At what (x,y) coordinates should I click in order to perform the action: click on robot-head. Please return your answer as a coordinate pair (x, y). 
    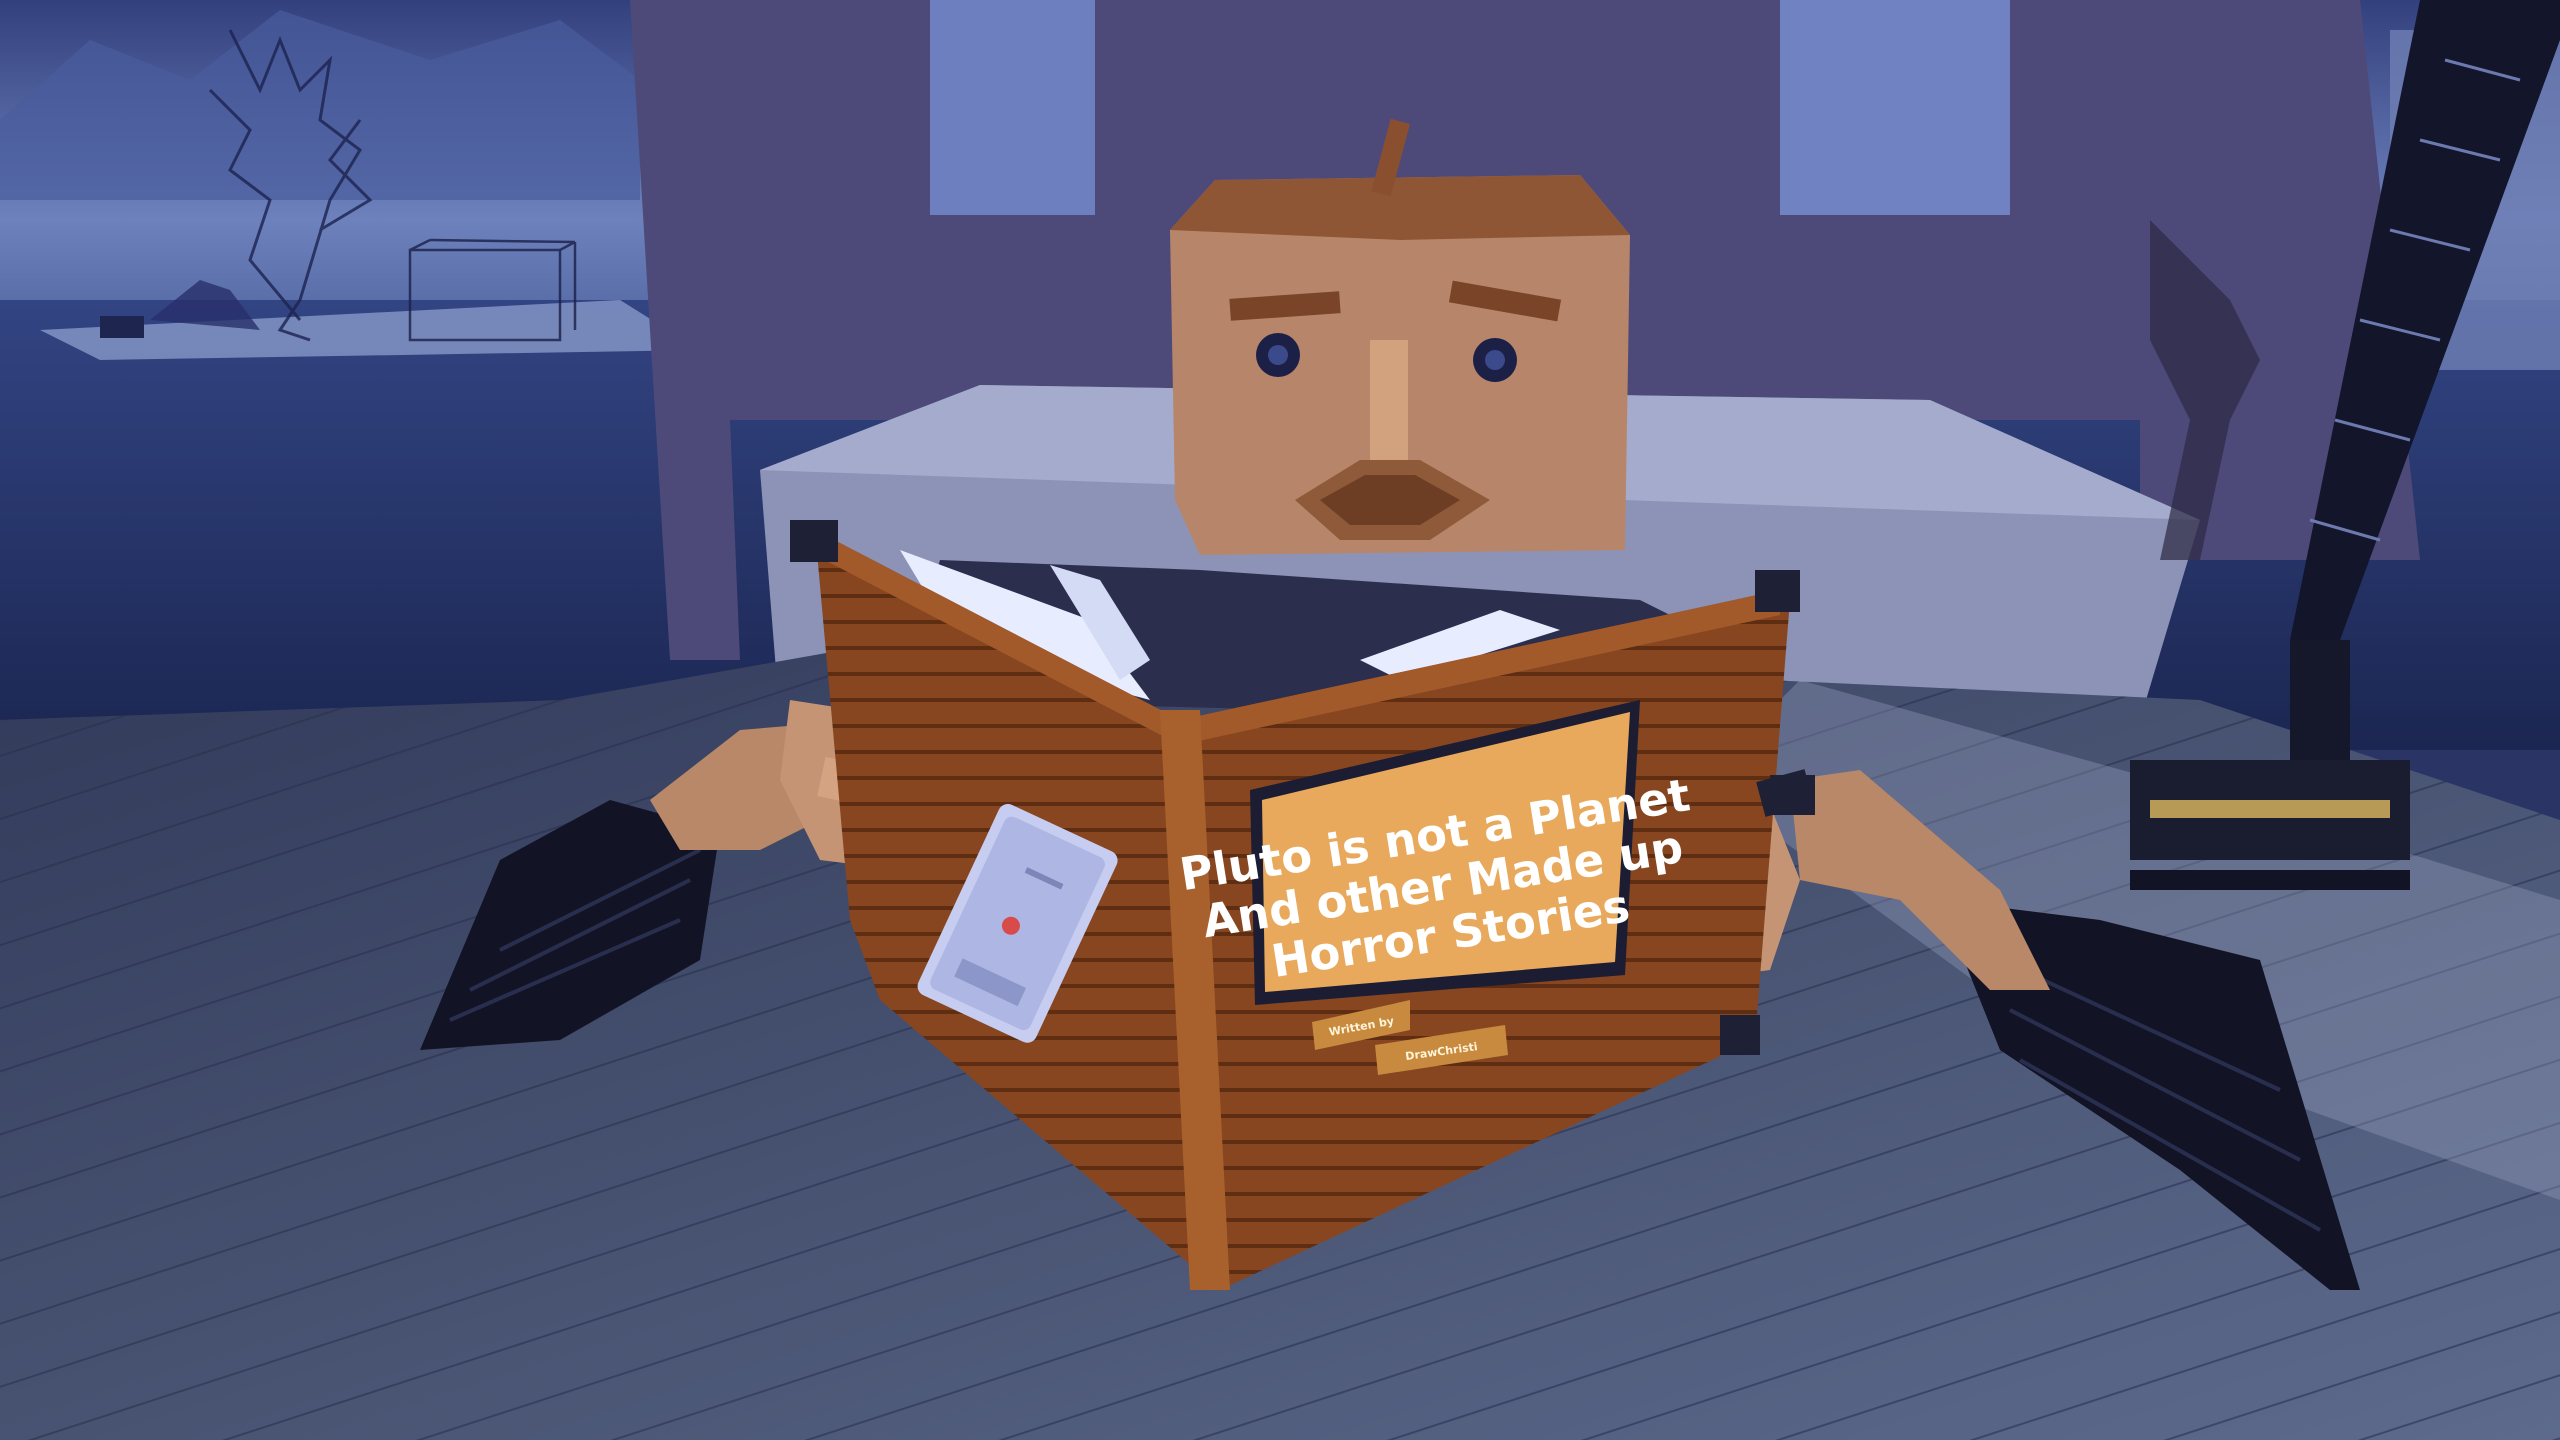
    Looking at the image, I should click on (1400, 336).